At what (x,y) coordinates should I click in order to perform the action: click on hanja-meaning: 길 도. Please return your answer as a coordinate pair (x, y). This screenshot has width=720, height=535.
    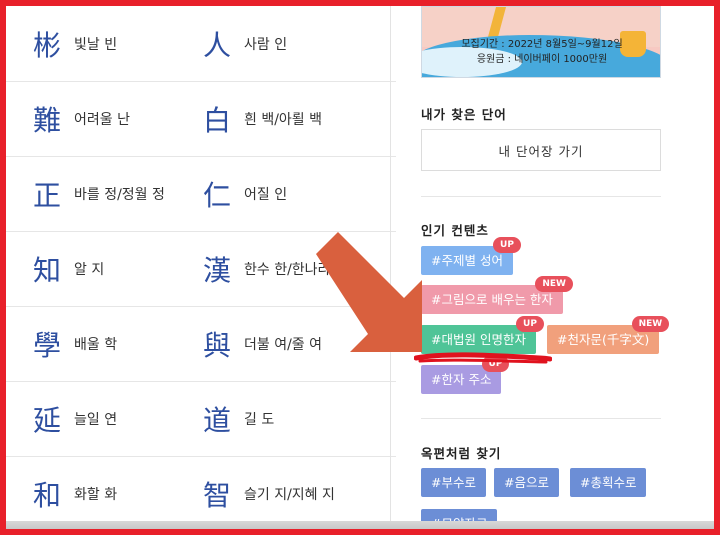
    Looking at the image, I should click on (259, 419).